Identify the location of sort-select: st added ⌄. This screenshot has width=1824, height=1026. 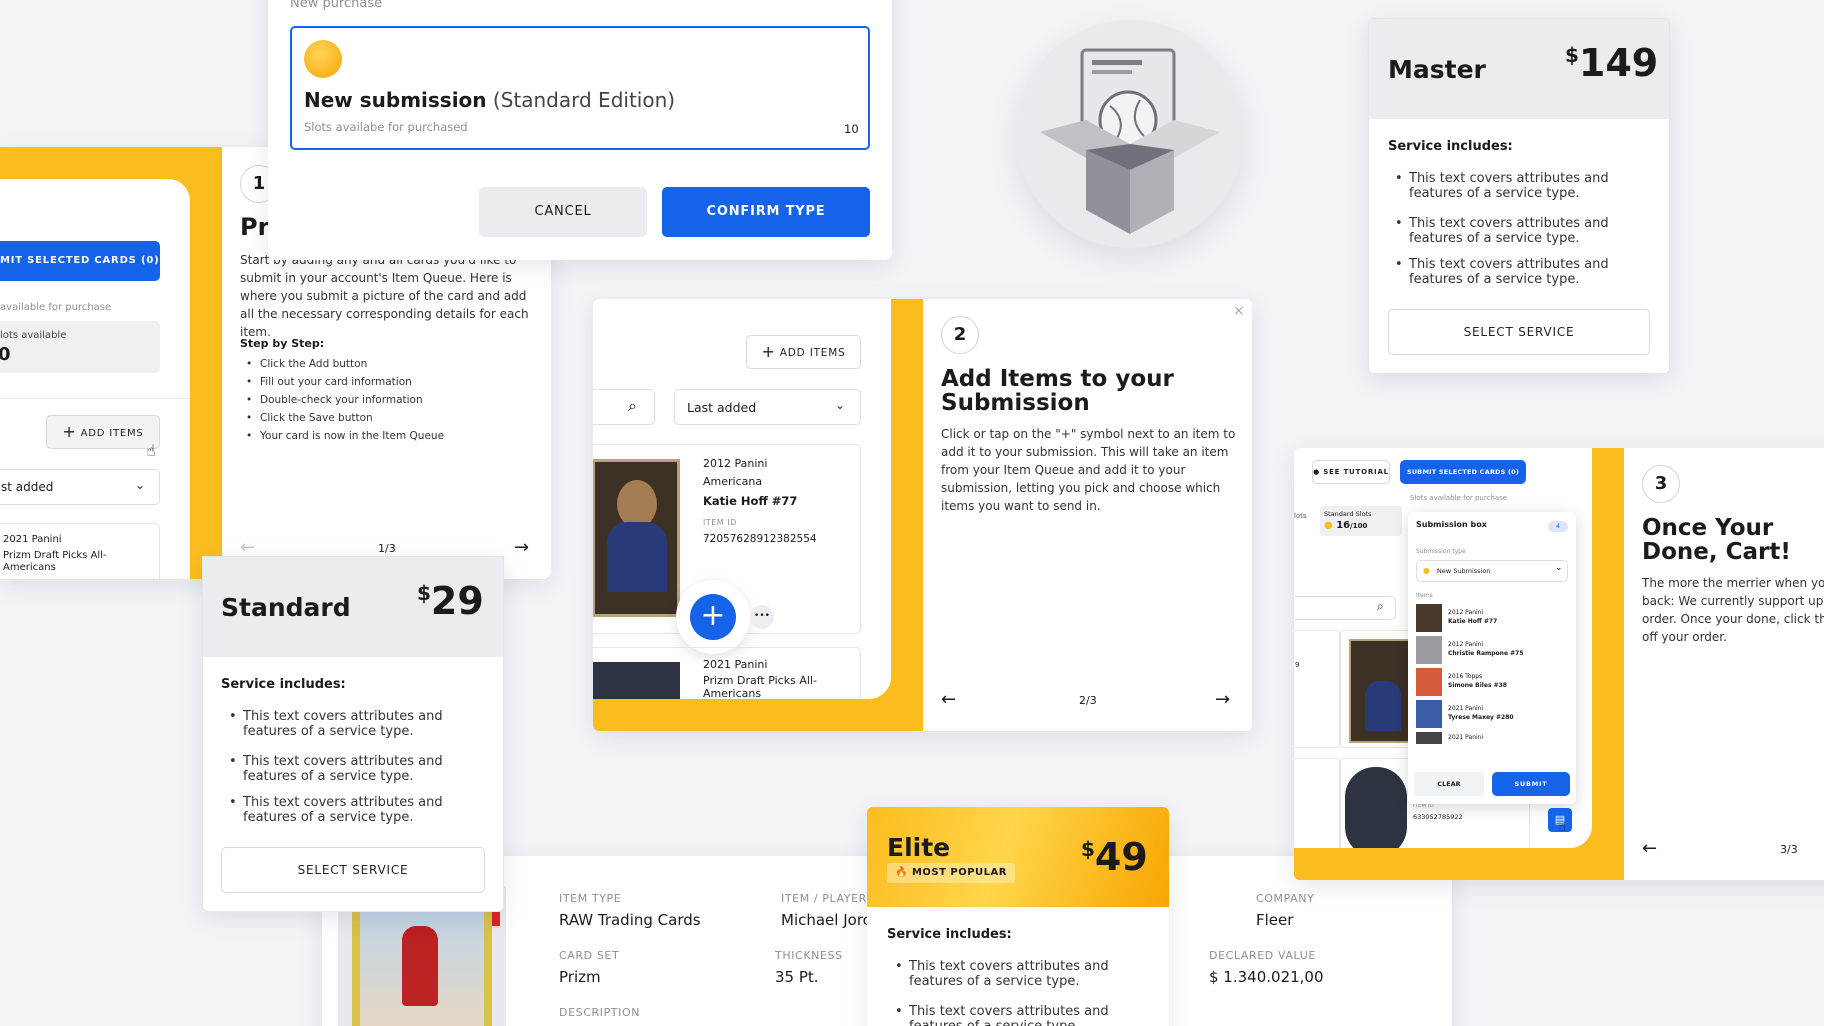
(80, 487).